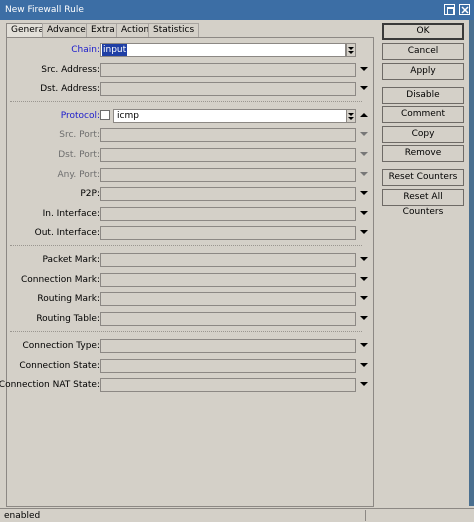 This screenshot has width=474, height=522. I want to click on apply-button: Apply, so click(423, 71).